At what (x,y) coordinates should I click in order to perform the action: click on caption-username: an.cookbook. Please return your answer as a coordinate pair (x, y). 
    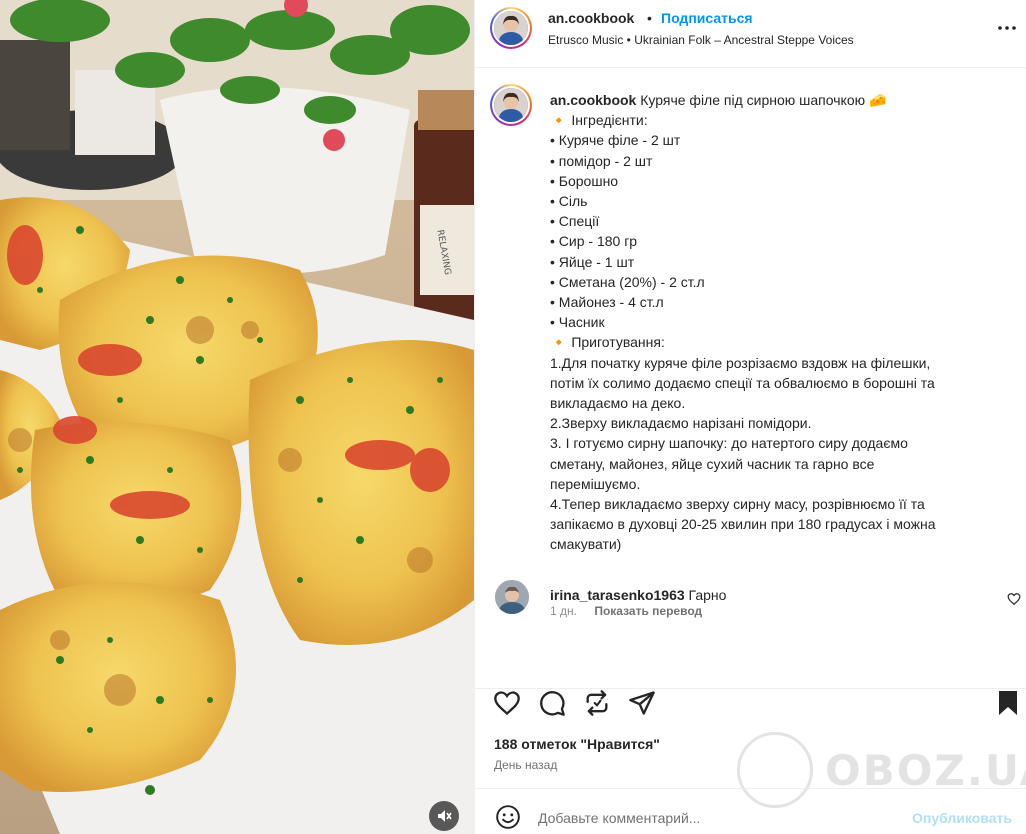
    Looking at the image, I should click on (593, 100).